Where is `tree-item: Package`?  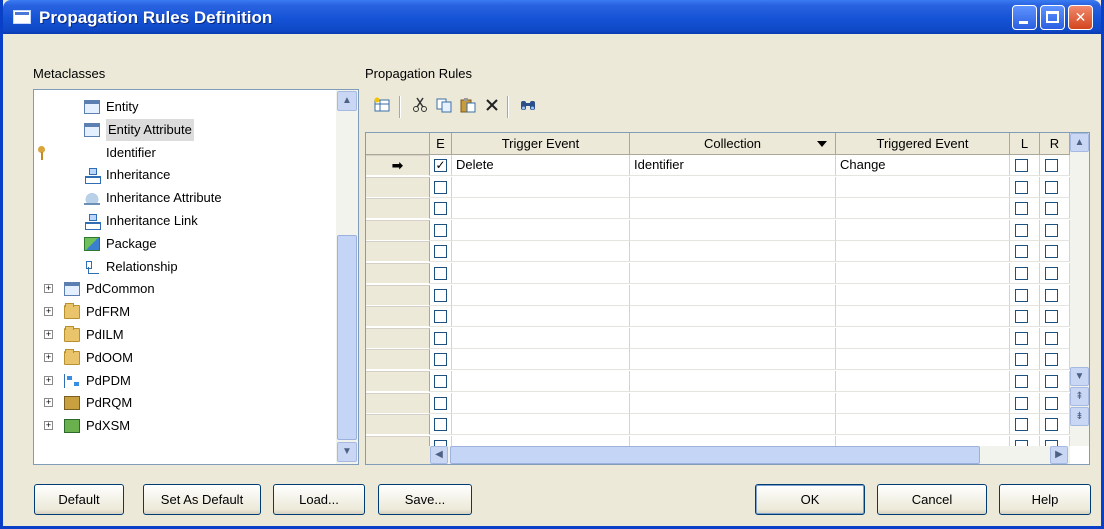
tree-item: Package is located at coordinates (184, 244).